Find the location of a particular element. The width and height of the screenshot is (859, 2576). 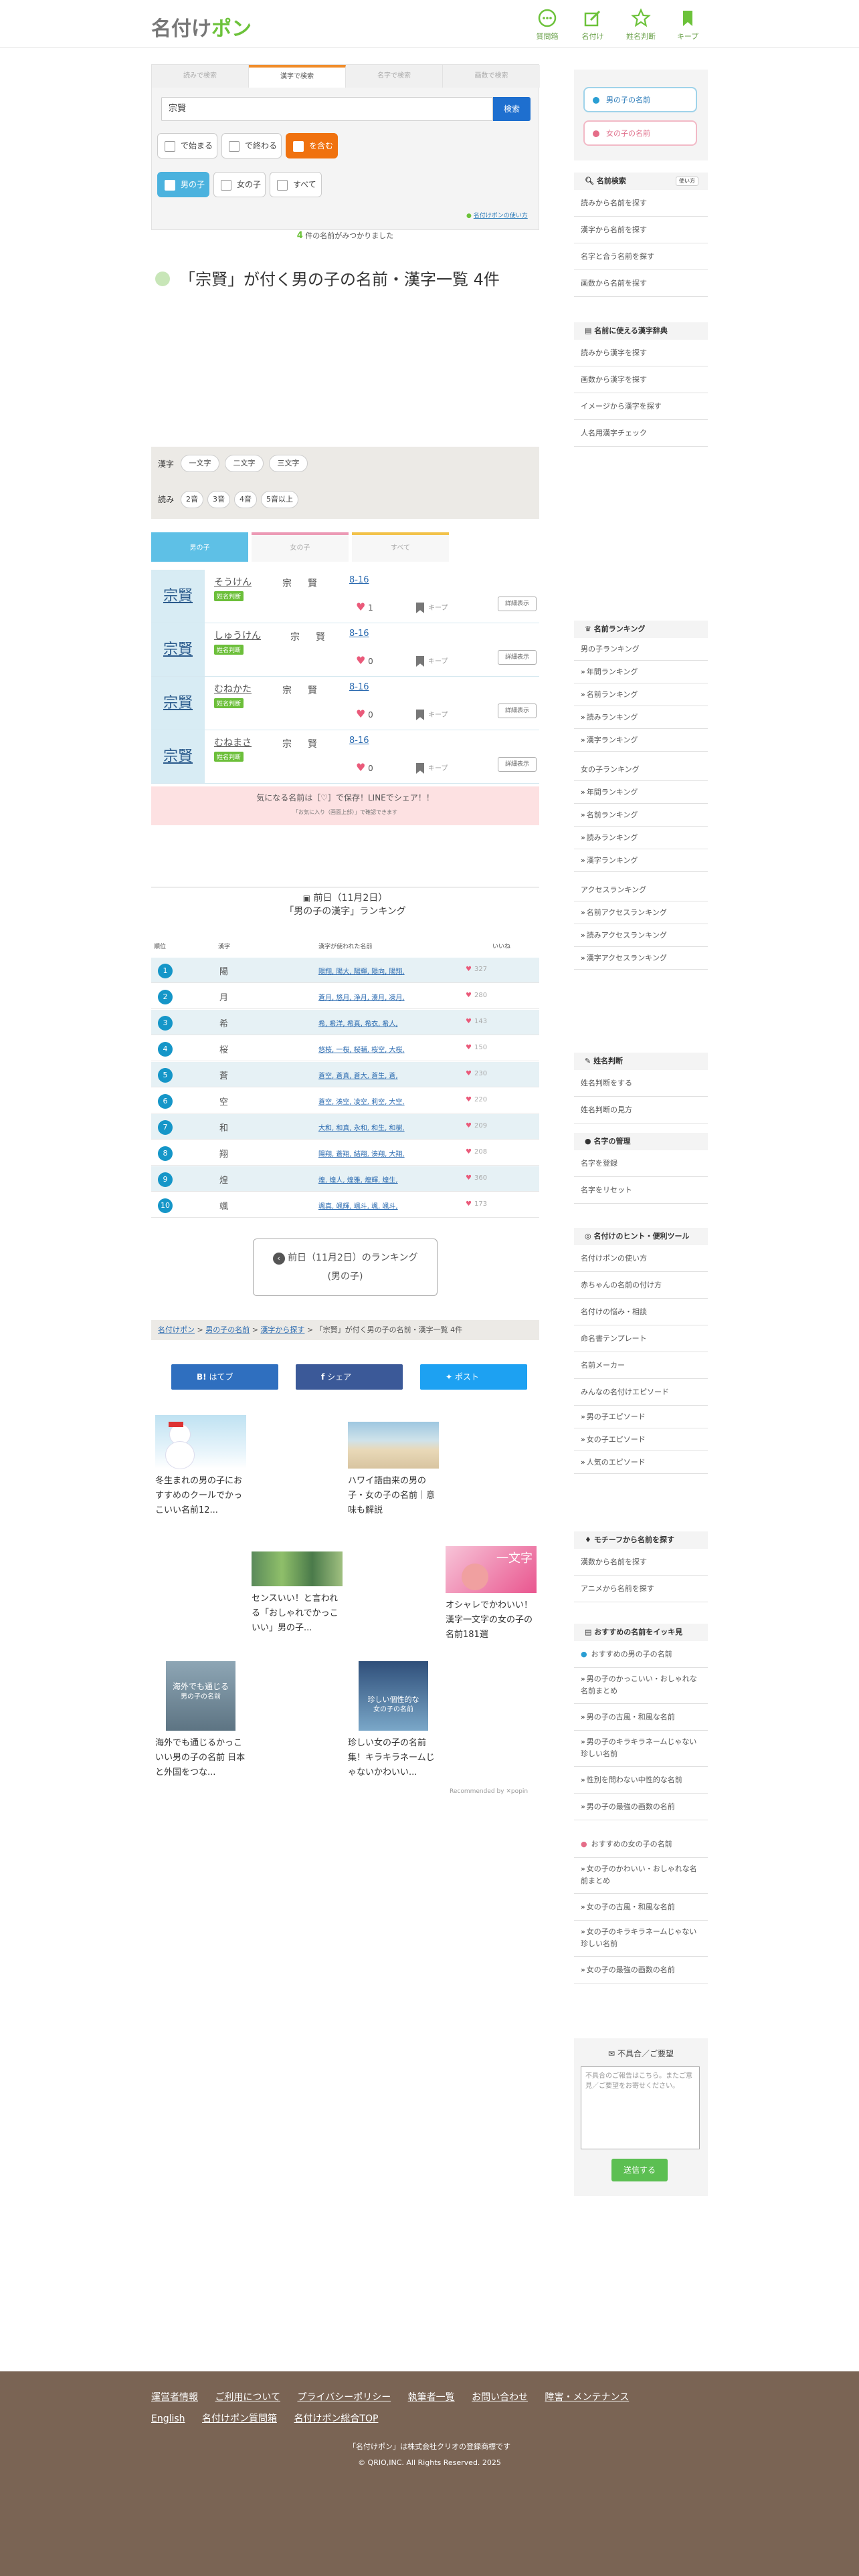

rank-names: 希, 希洋, 希真, 希衣, 希人, is located at coordinates (375, 1023).